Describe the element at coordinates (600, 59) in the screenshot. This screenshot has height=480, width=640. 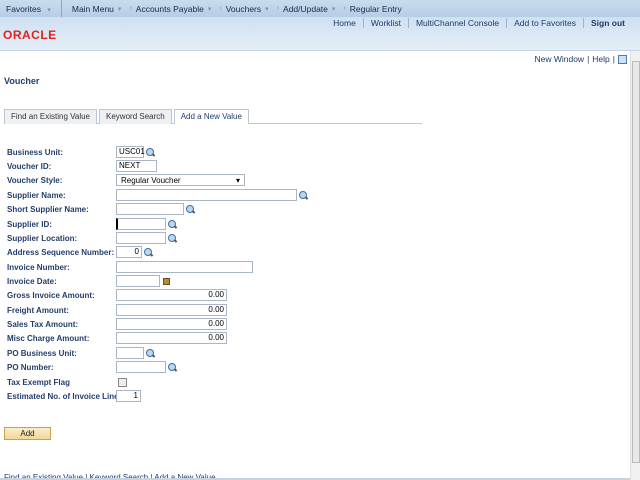
I see `help-link: Help` at that location.